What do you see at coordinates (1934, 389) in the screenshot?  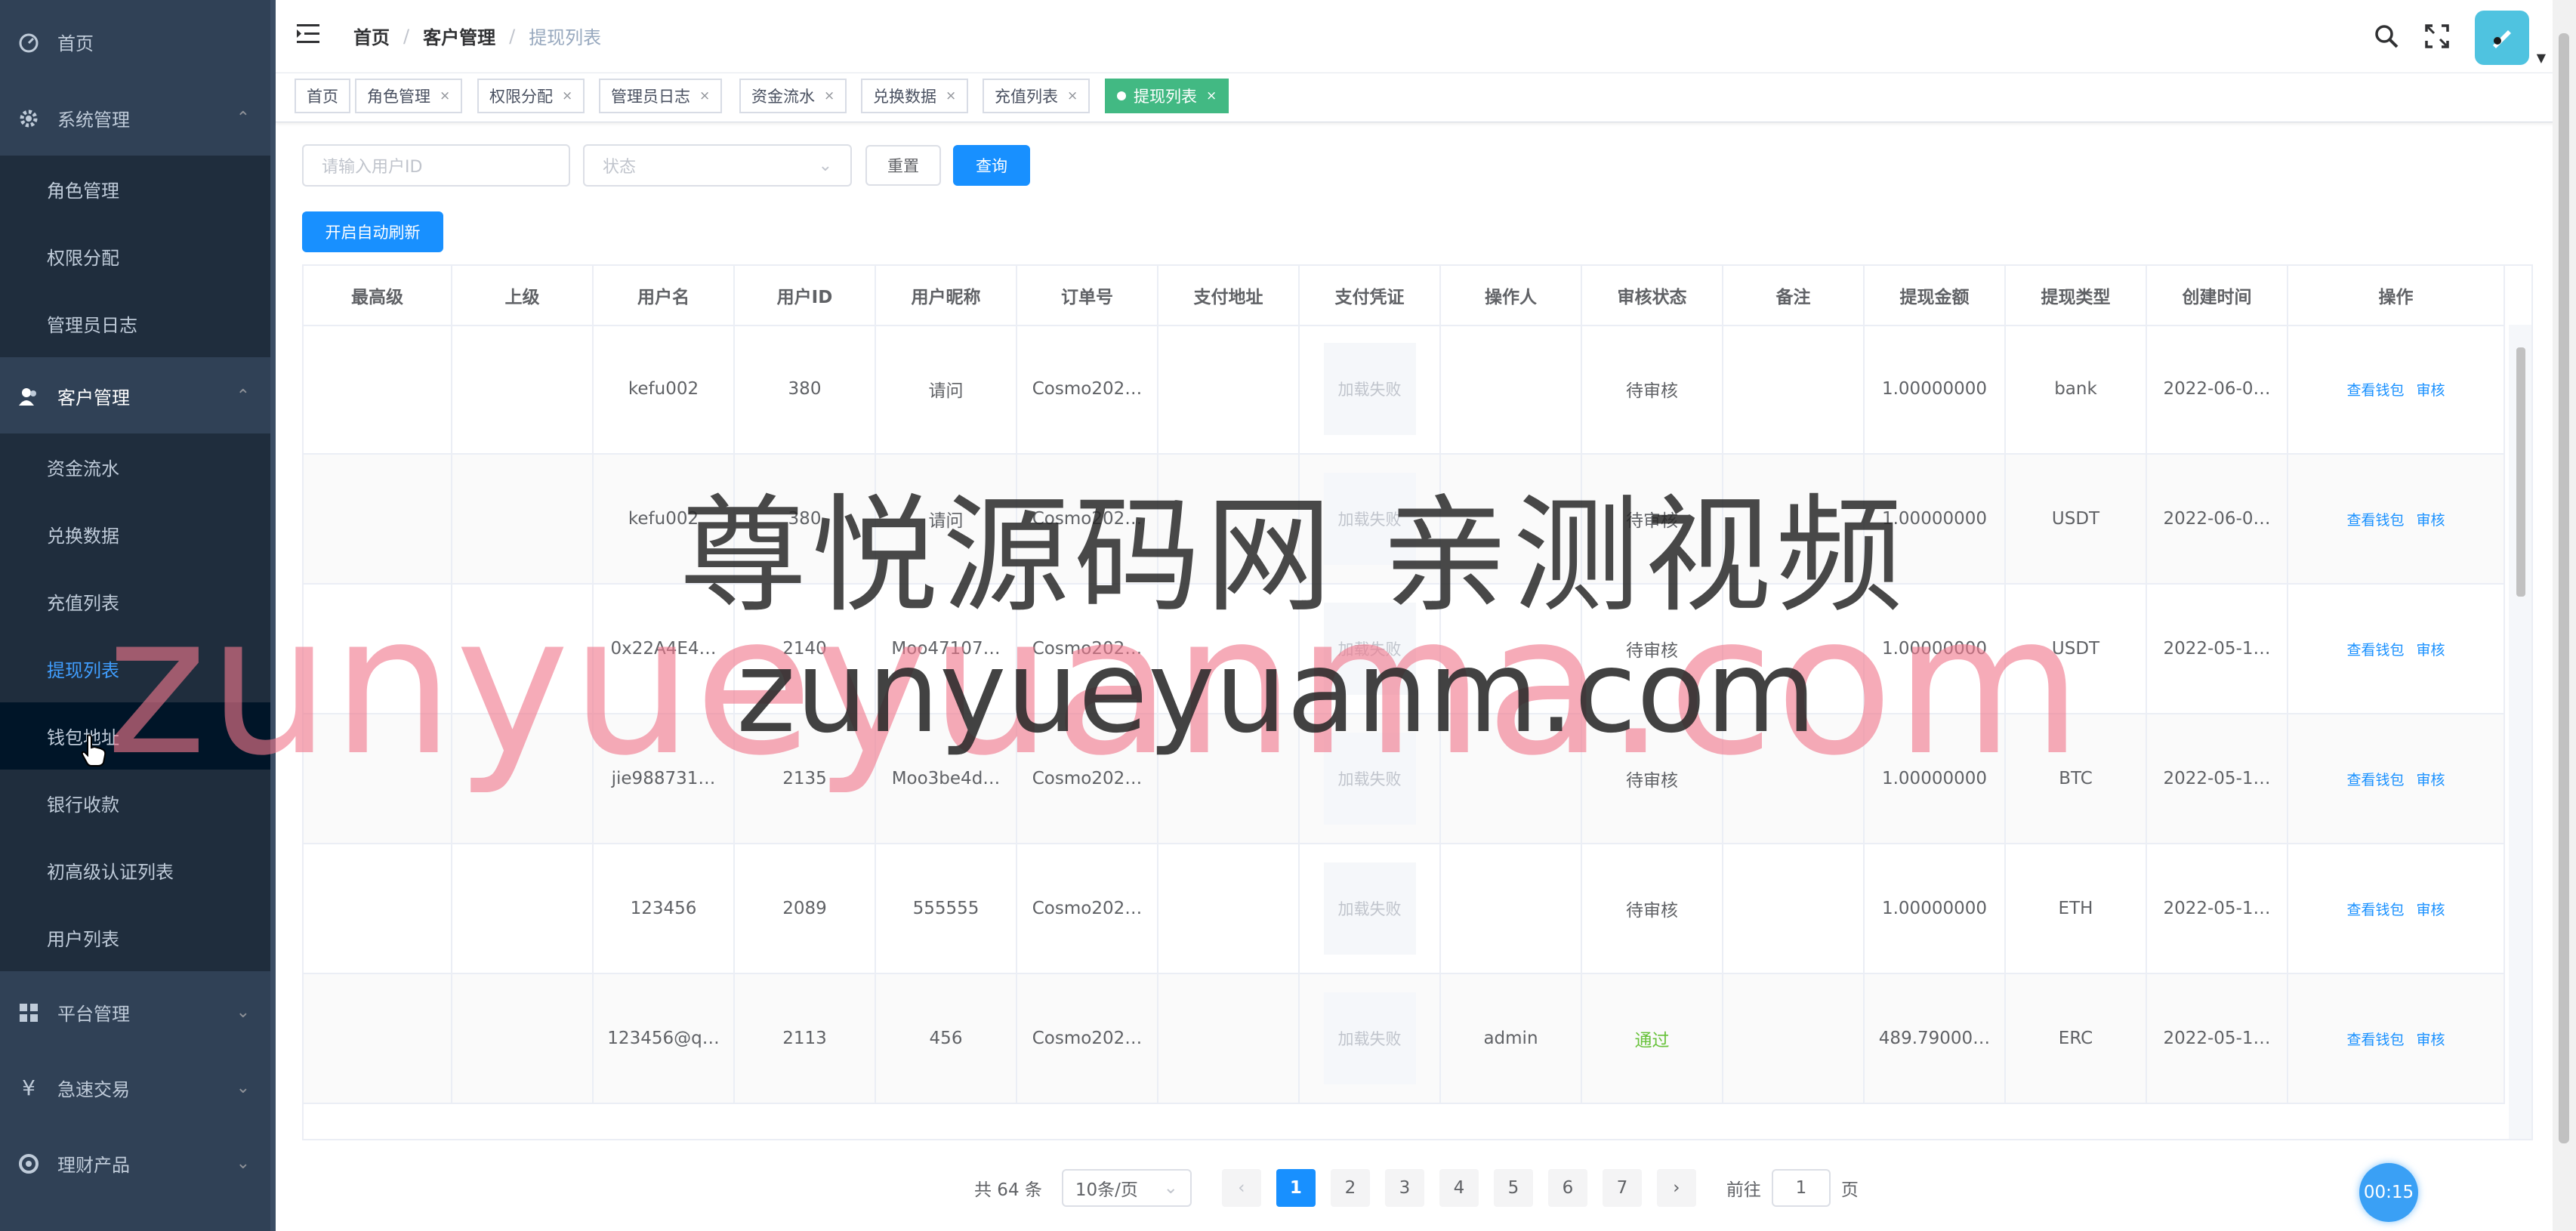 I see `cell-amount-text: 1.00000000` at bounding box center [1934, 389].